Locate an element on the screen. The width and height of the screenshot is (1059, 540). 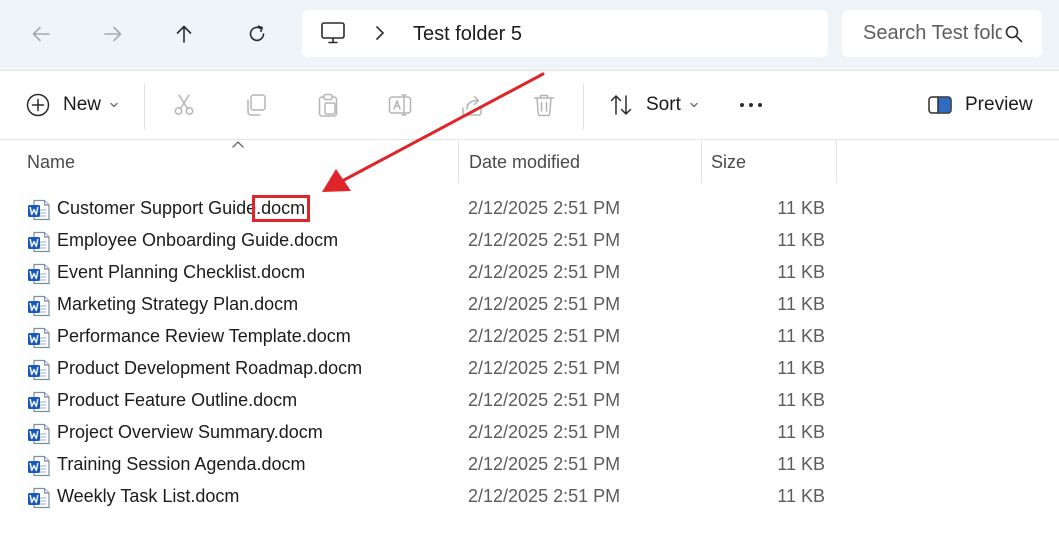
file-name: Project Overview Summary.docm is located at coordinates (190, 432).